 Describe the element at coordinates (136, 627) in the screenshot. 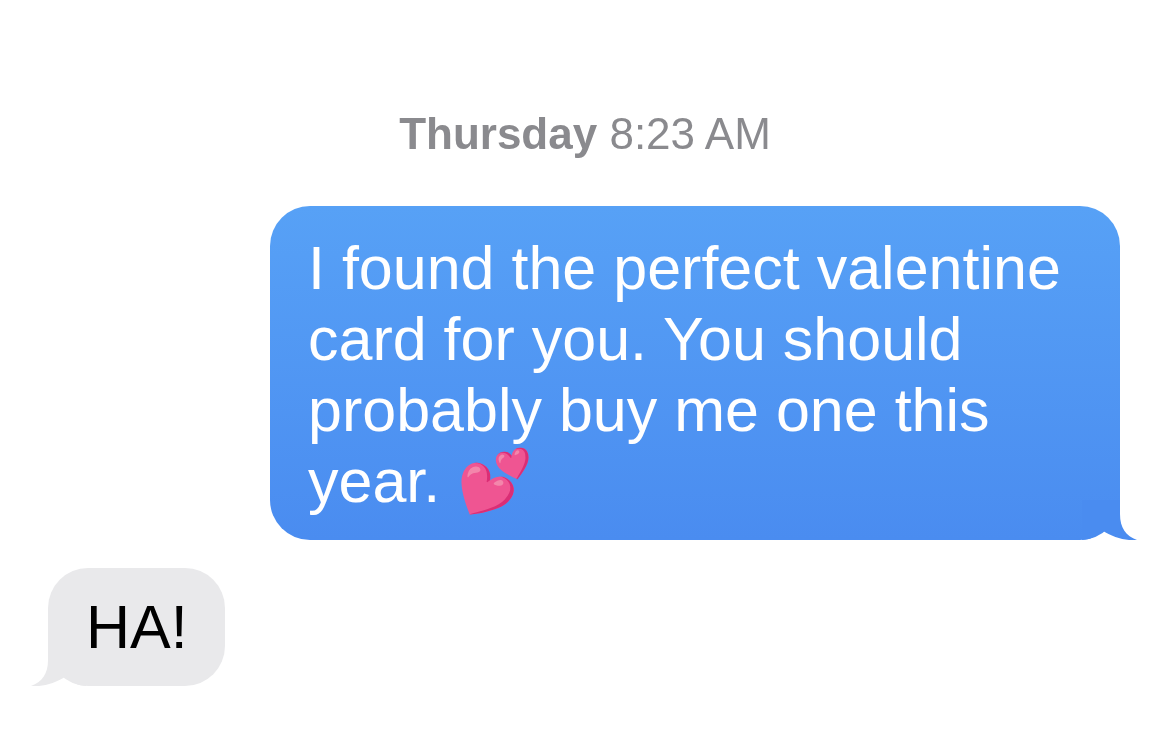

I see `message-bubble: HA!` at that location.